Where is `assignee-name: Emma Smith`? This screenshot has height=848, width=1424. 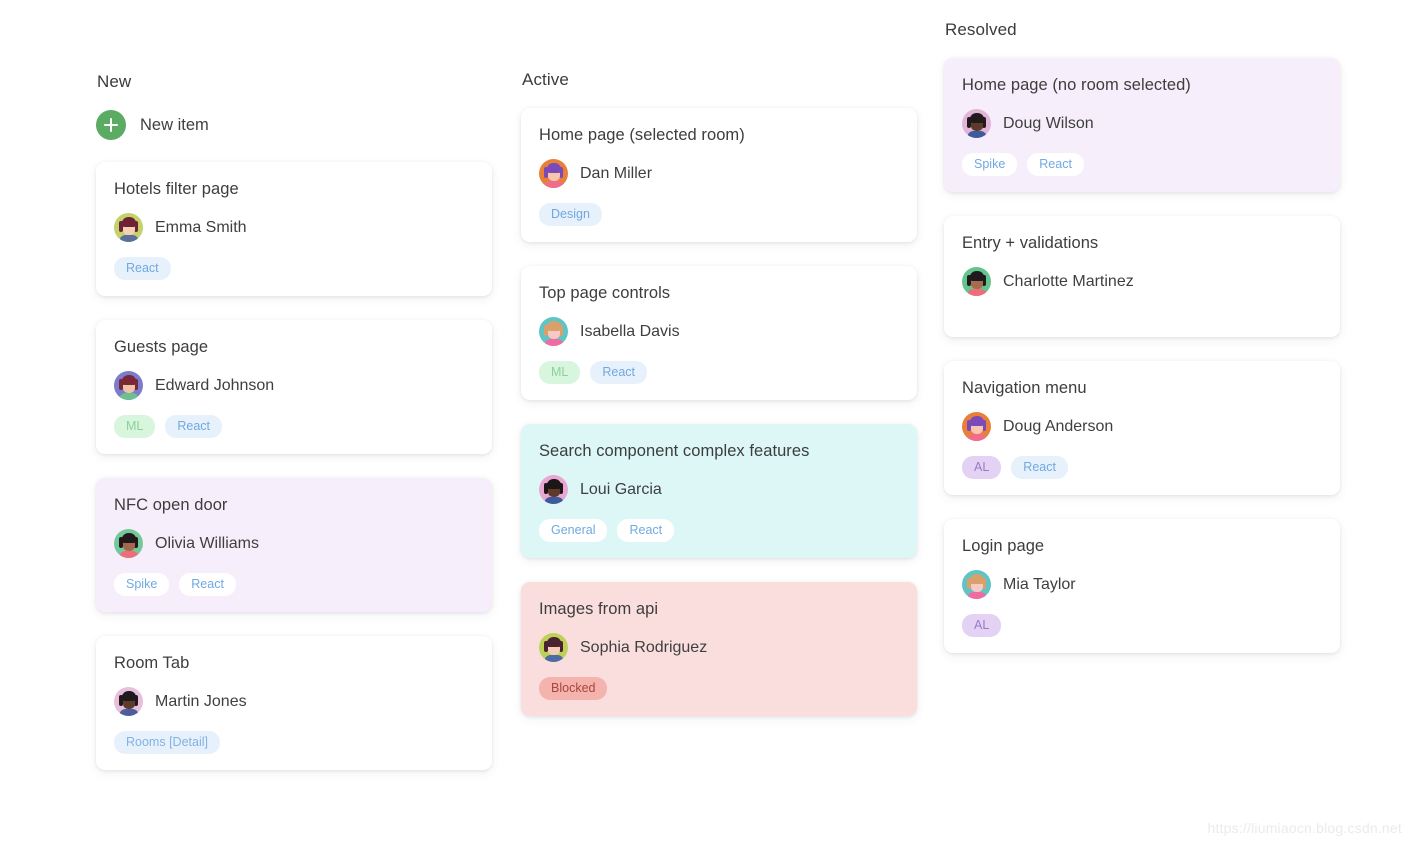
assignee-name: Emma Smith is located at coordinates (201, 227).